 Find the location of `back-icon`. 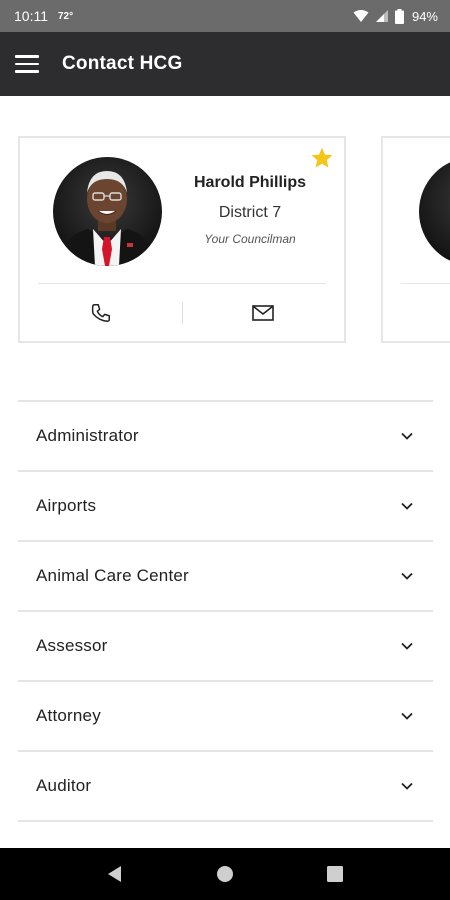

back-icon is located at coordinates (114, 874).